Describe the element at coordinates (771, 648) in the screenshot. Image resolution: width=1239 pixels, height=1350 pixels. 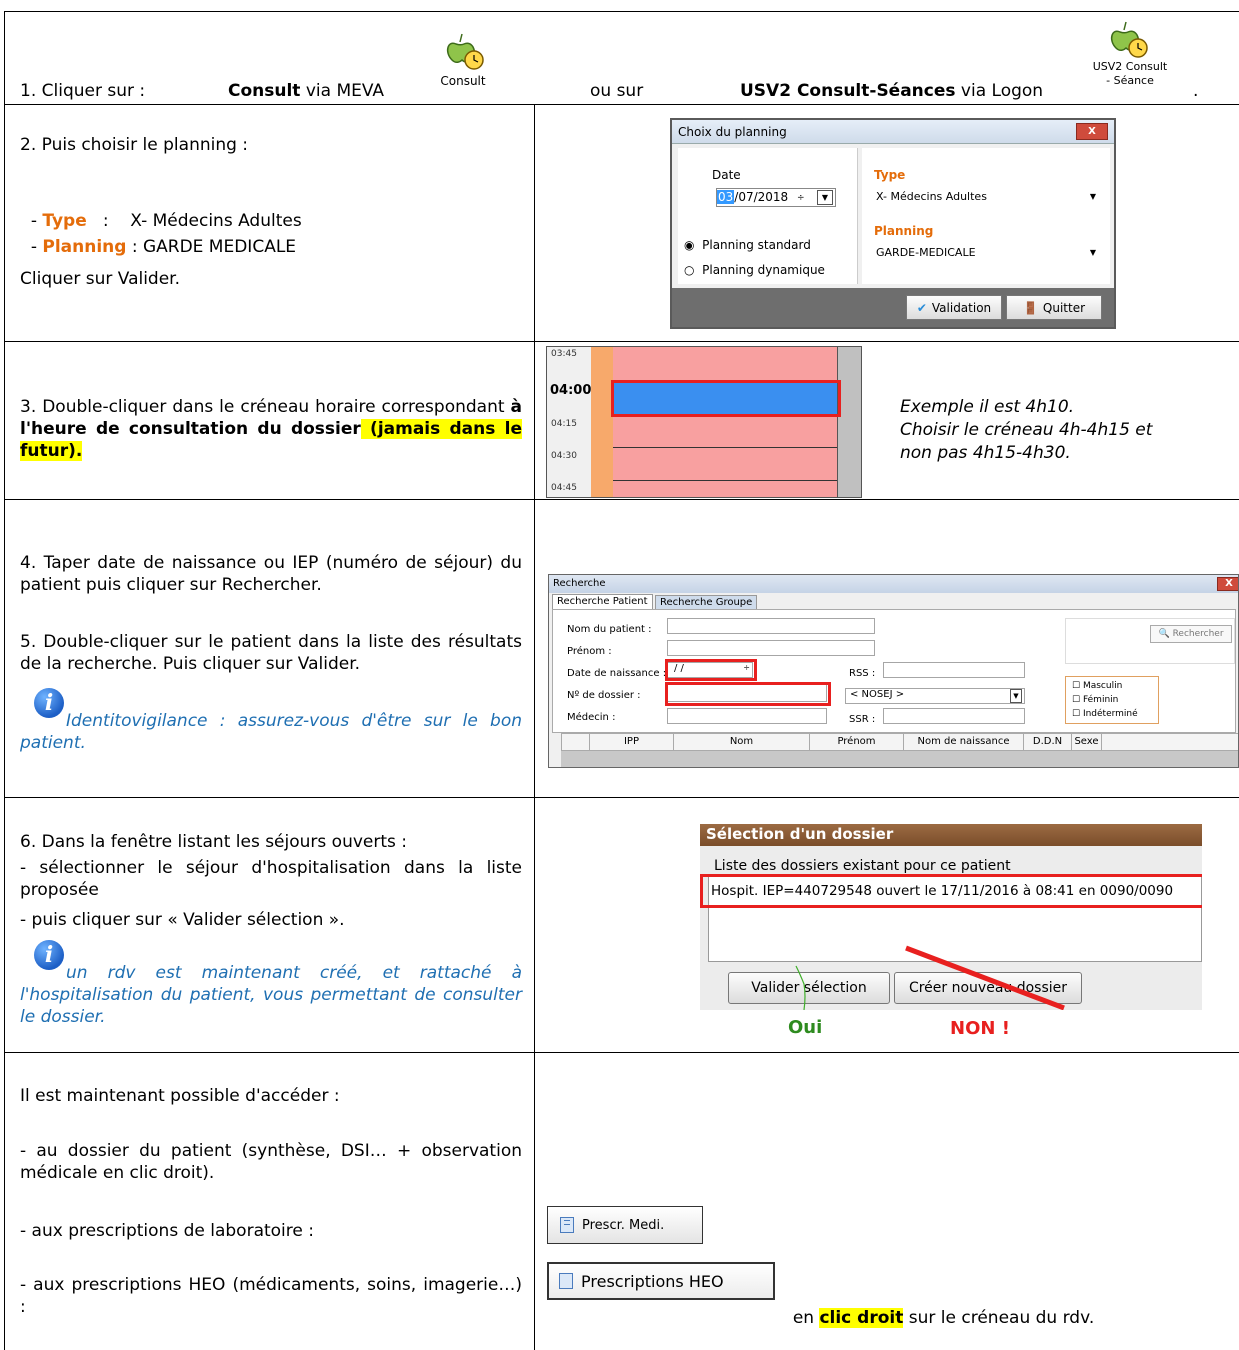
I see `prenom-input` at that location.